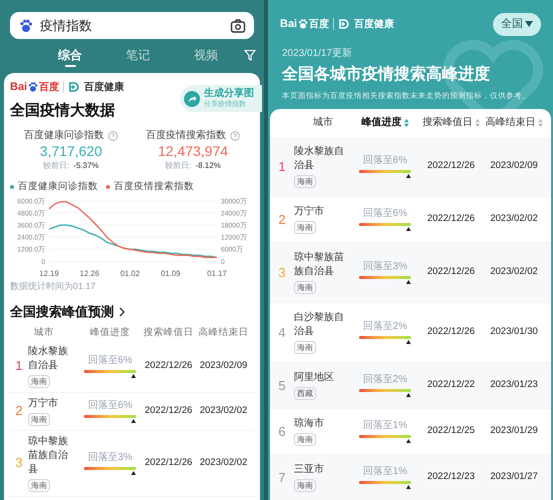 Image resolution: width=553 pixels, height=500 pixels. I want to click on region-tag: 西藏, so click(305, 393).